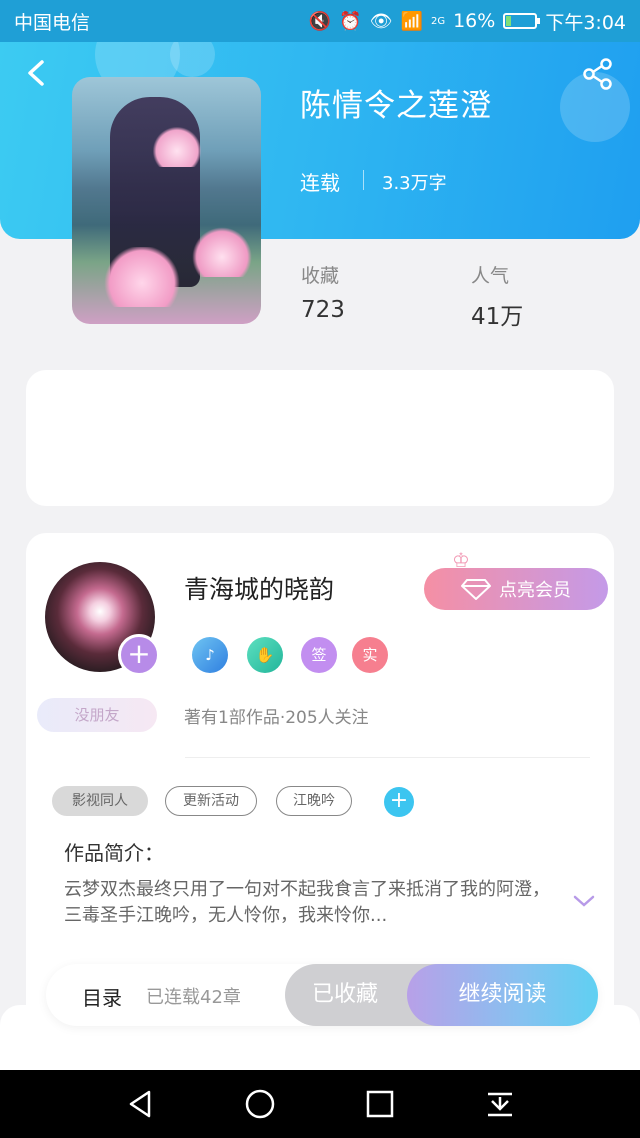  I want to click on handshake-badge-icon: ✋, so click(265, 655).